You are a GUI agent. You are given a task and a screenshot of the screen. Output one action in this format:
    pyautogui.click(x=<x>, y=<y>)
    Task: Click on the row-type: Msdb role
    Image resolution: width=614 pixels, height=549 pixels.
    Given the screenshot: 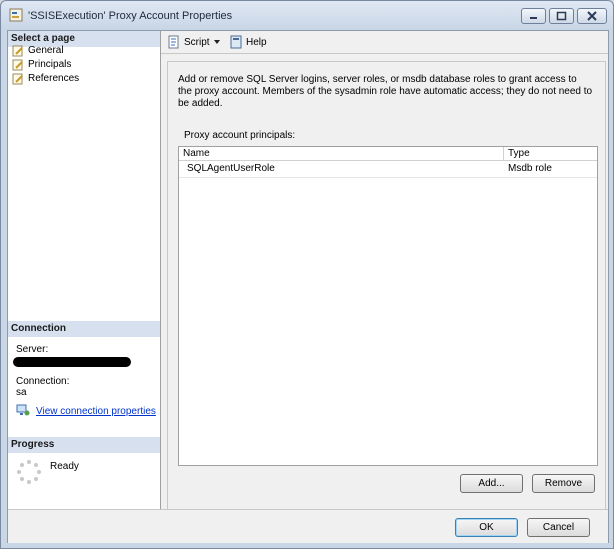 What is the action you would take?
    pyautogui.click(x=530, y=168)
    